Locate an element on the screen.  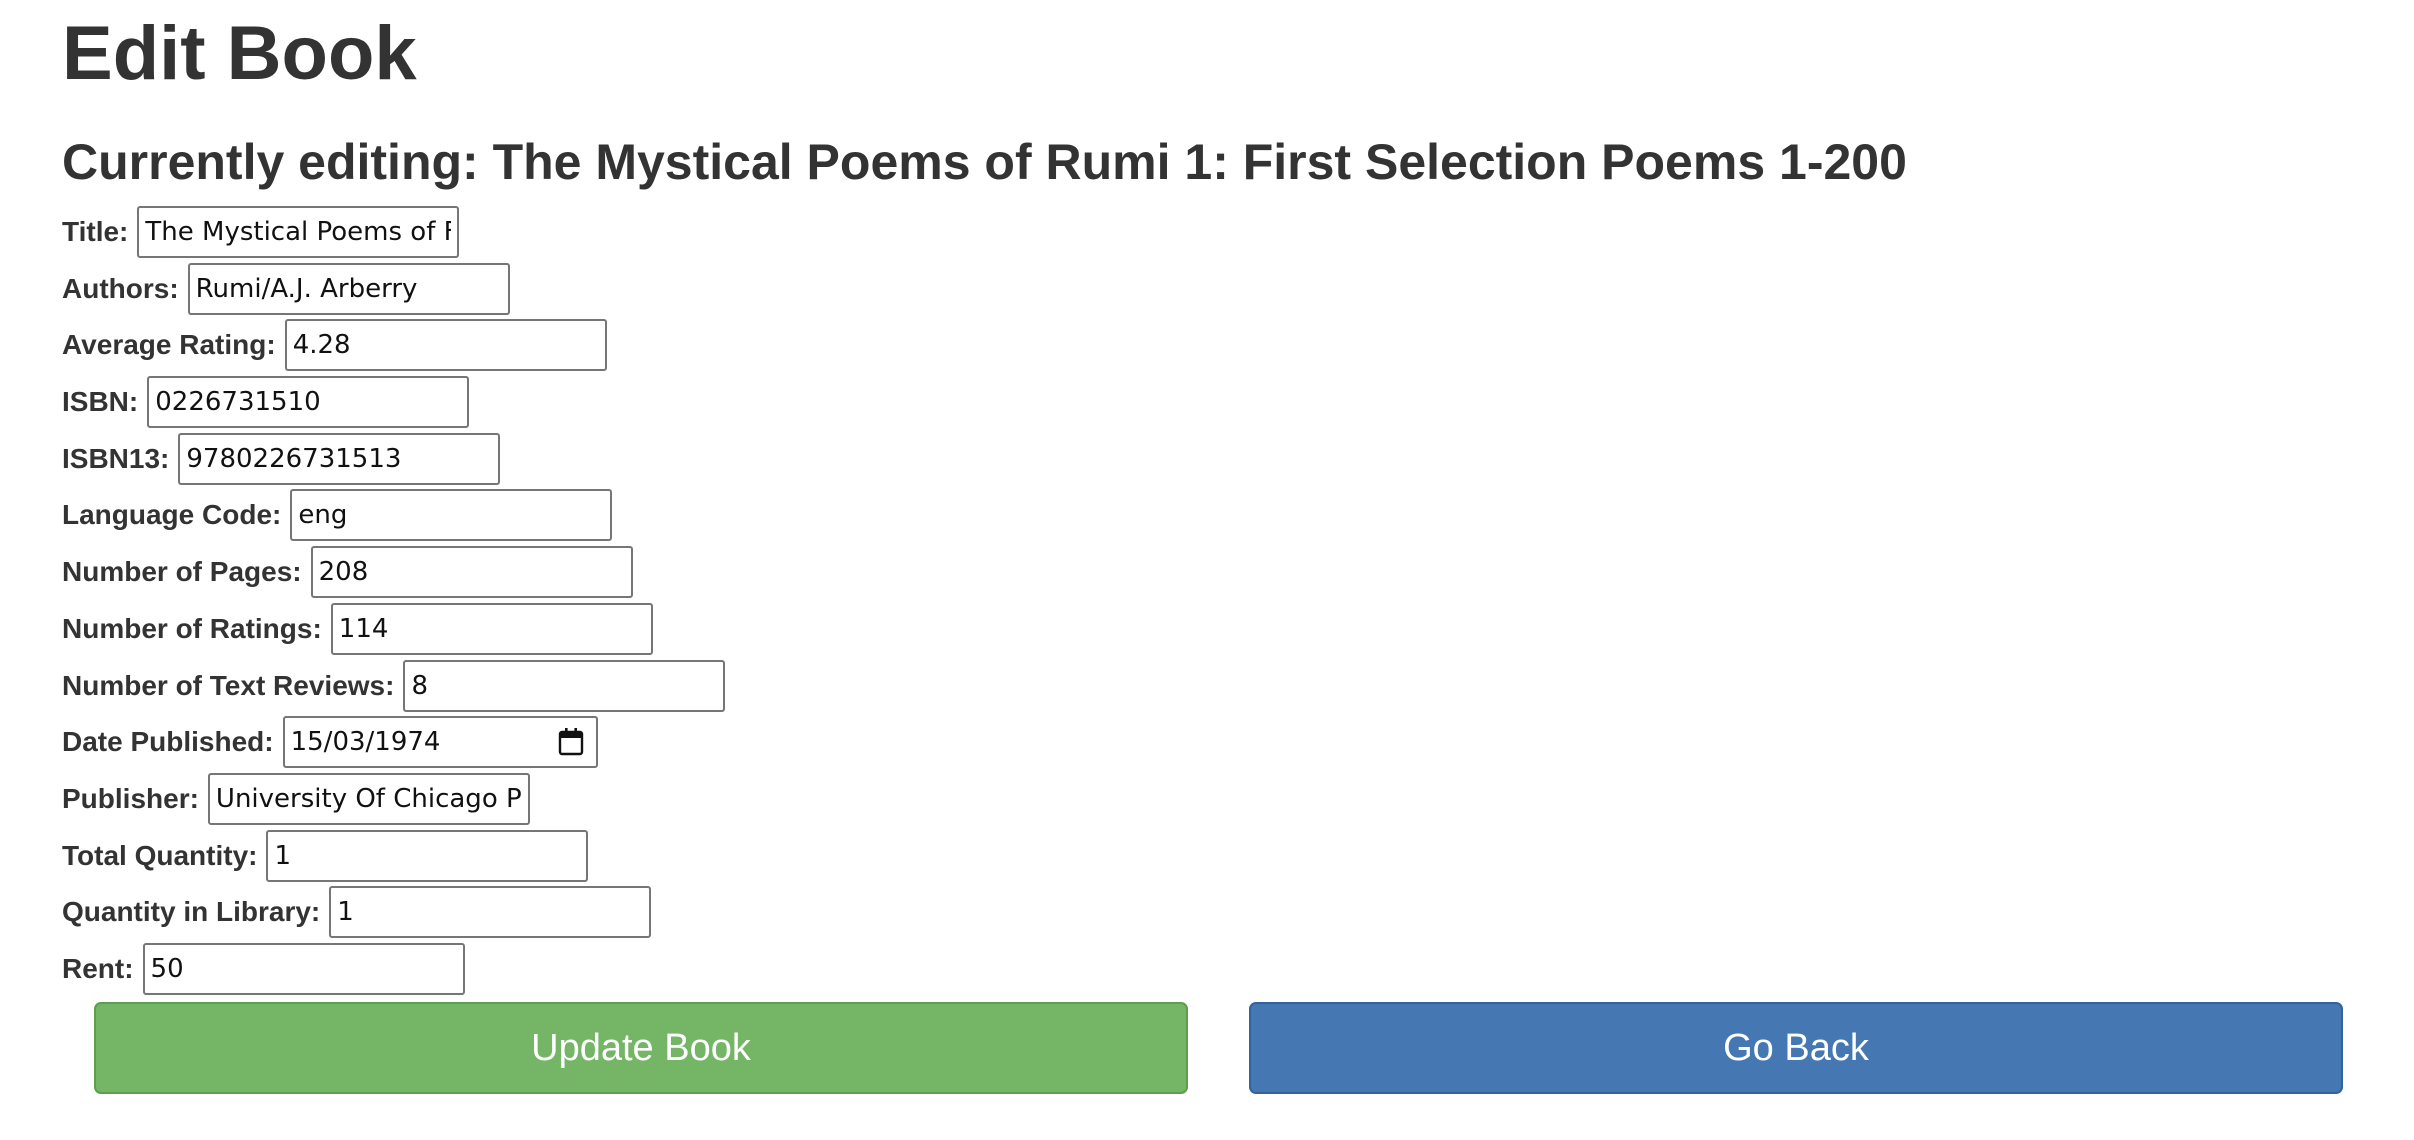
date-published-value: 15/03/1974 is located at coordinates (365, 742).